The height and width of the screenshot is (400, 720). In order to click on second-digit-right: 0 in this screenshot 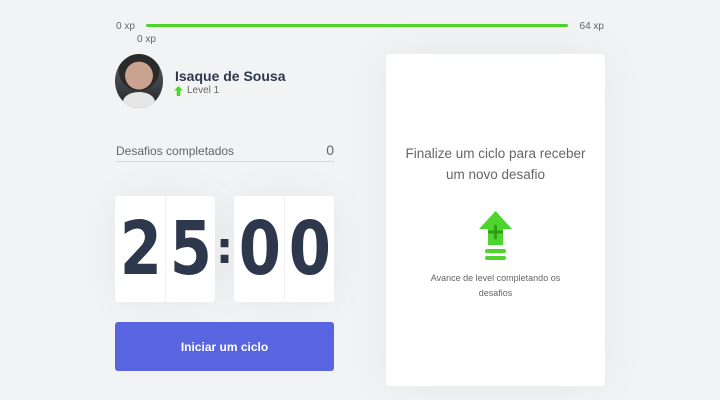, I will do `click(309, 249)`.